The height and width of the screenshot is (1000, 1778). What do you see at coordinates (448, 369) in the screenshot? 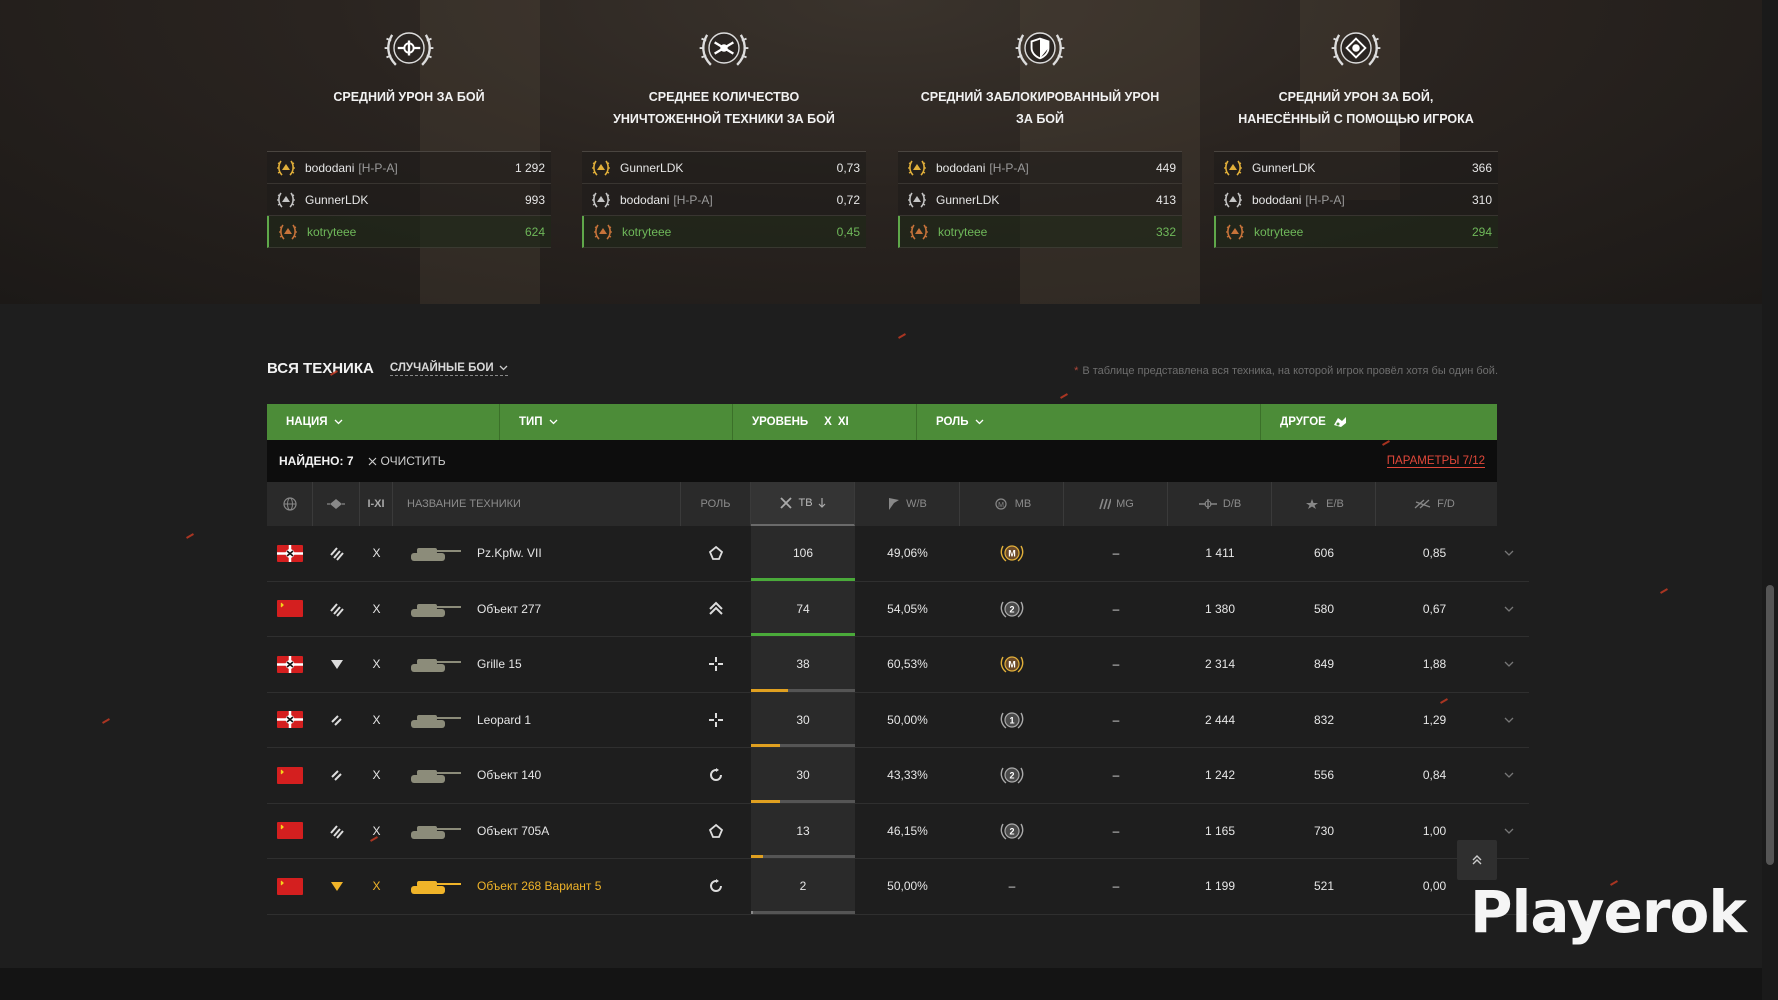
I see `battle-mode-dropdown: СЛУЧАЙНЫЕ БОИ` at bounding box center [448, 369].